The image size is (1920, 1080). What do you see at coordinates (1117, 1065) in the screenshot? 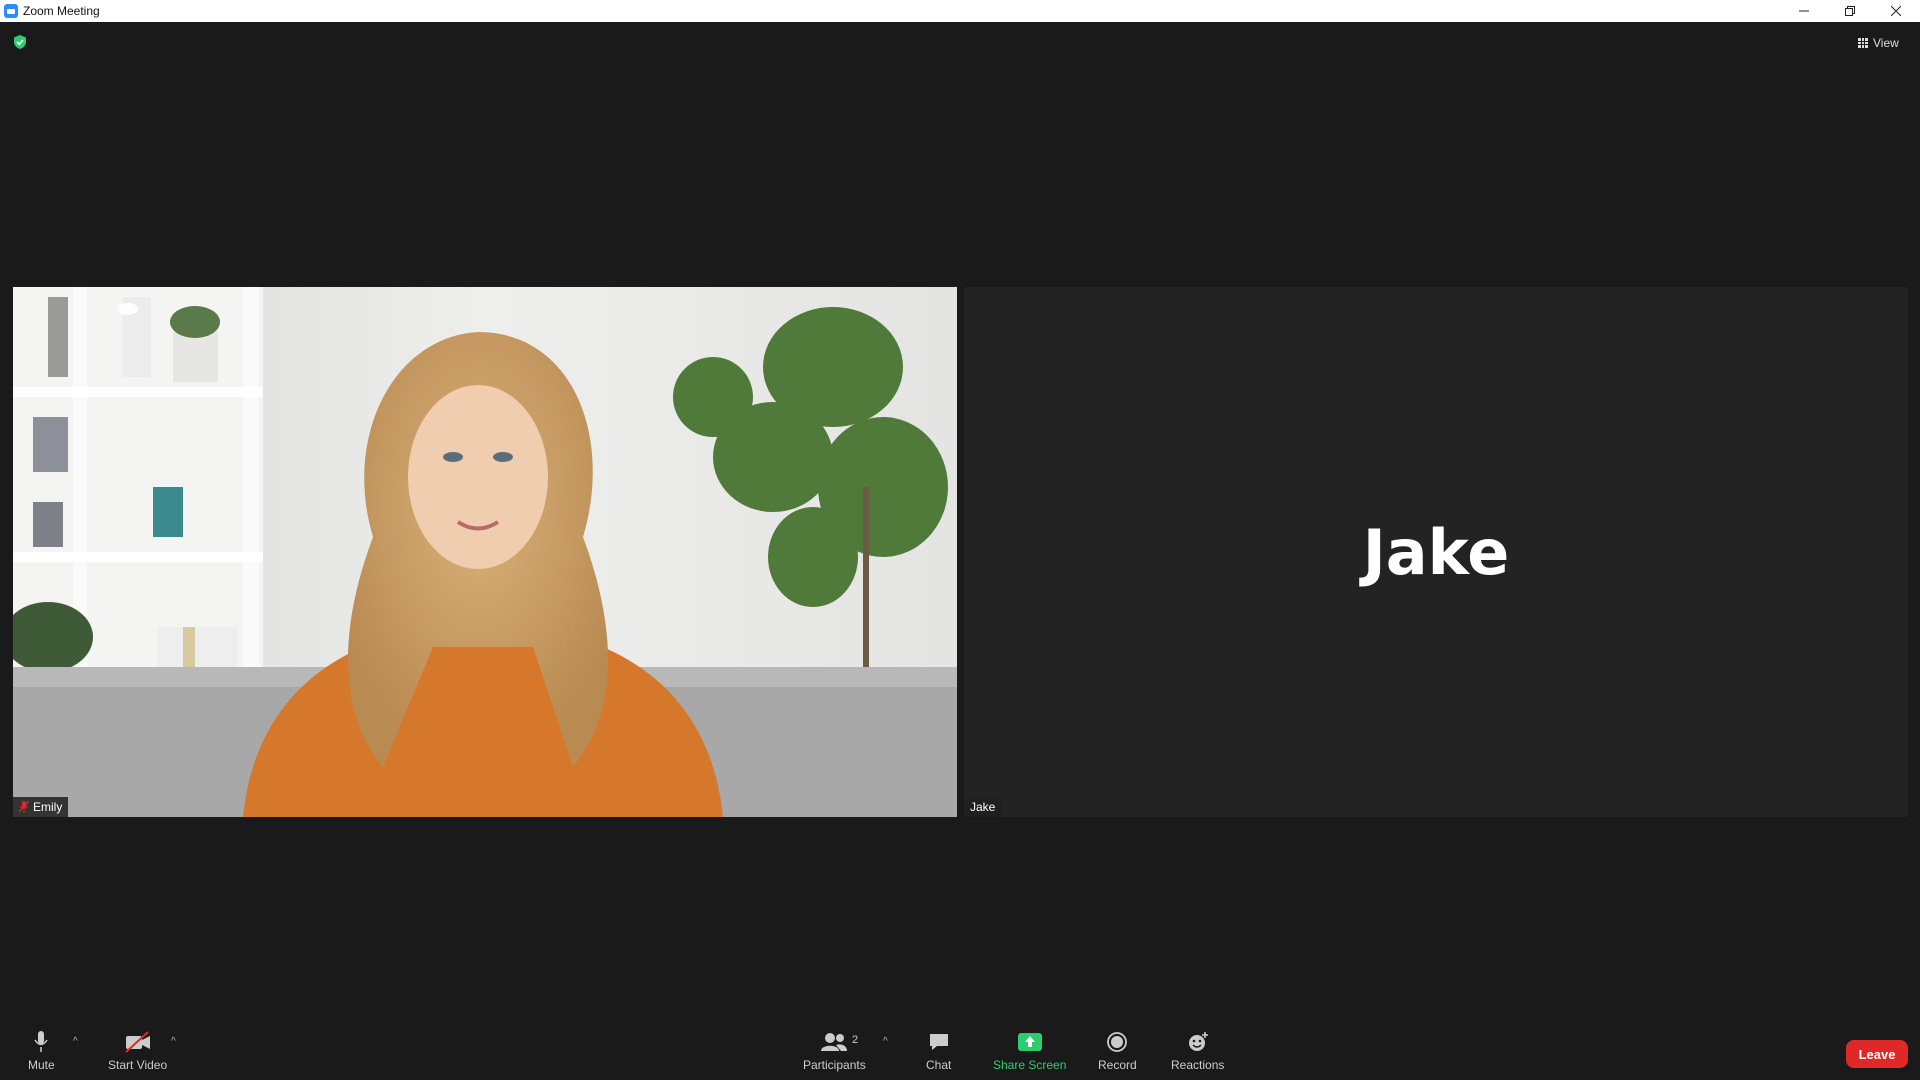
I see `record-label: Record` at bounding box center [1117, 1065].